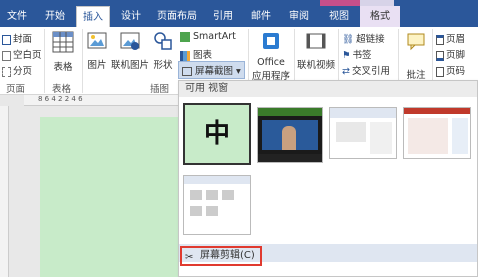 The width and height of the screenshot is (478, 277). What do you see at coordinates (299, 16) in the screenshot?
I see `tab-review: 审阅` at bounding box center [299, 16].